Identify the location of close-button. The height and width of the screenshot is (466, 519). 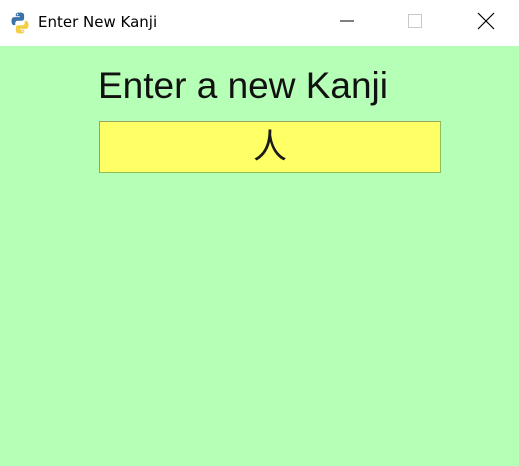
(486, 23).